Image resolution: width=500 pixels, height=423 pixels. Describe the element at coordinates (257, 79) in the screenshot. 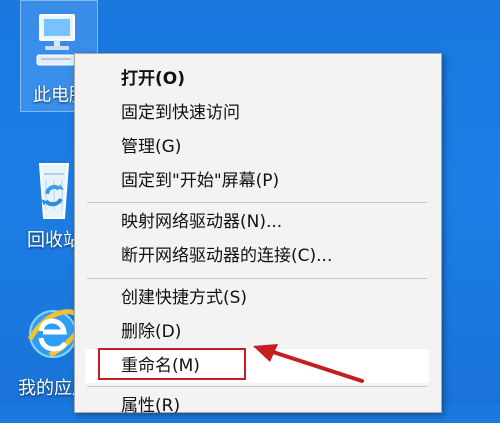

I see `menu-item-open: 打开(O)` at that location.